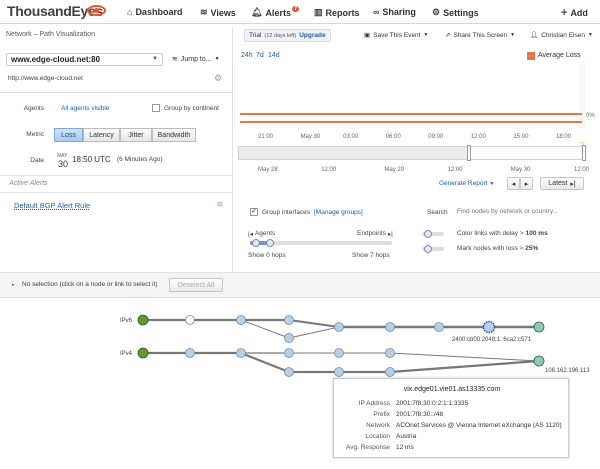 The width and height of the screenshot is (600, 469). Describe the element at coordinates (367, 35) in the screenshot. I see `save-icon: ▣` at that location.